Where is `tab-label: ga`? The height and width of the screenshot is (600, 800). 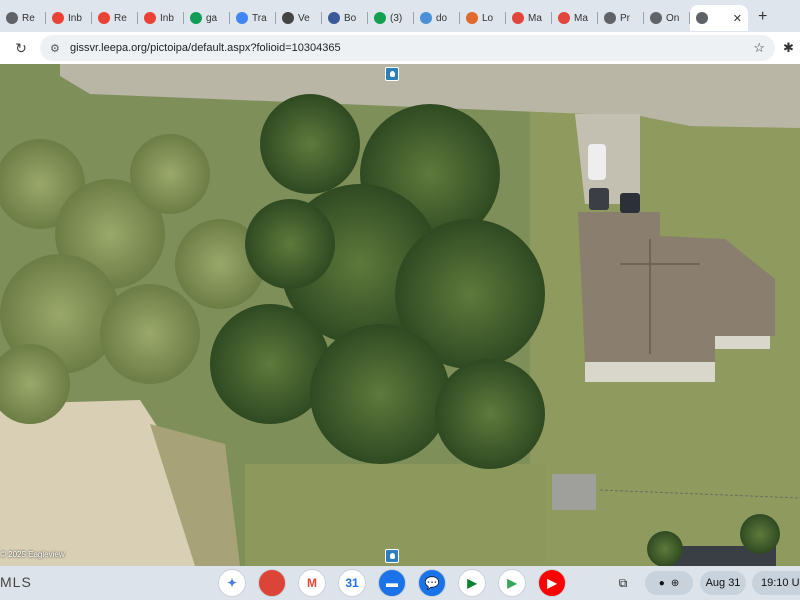
tab-label: ga is located at coordinates (212, 18).